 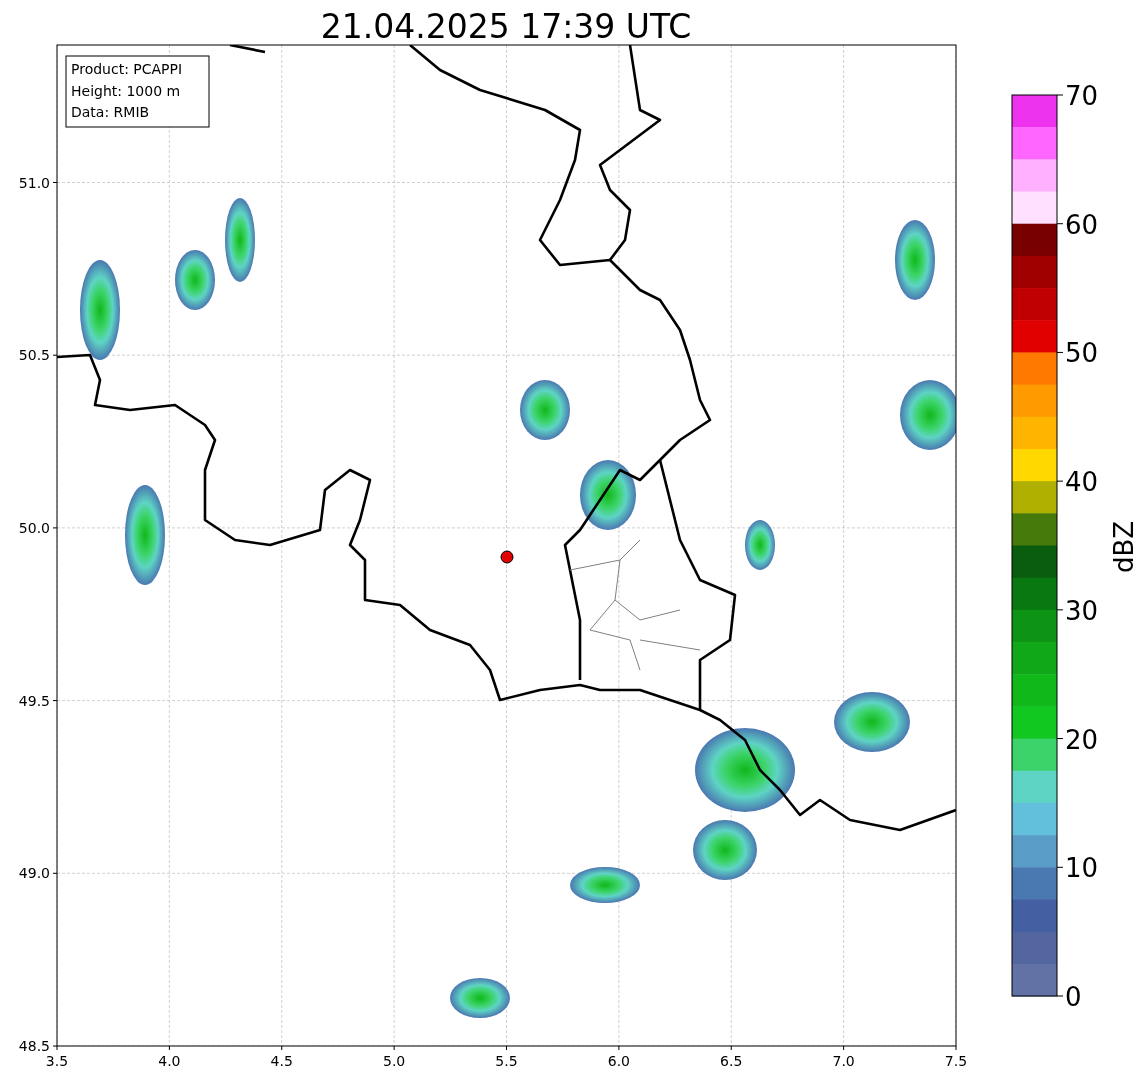 I want to click on colorbar-tick-label: 60, so click(x=1082, y=224).